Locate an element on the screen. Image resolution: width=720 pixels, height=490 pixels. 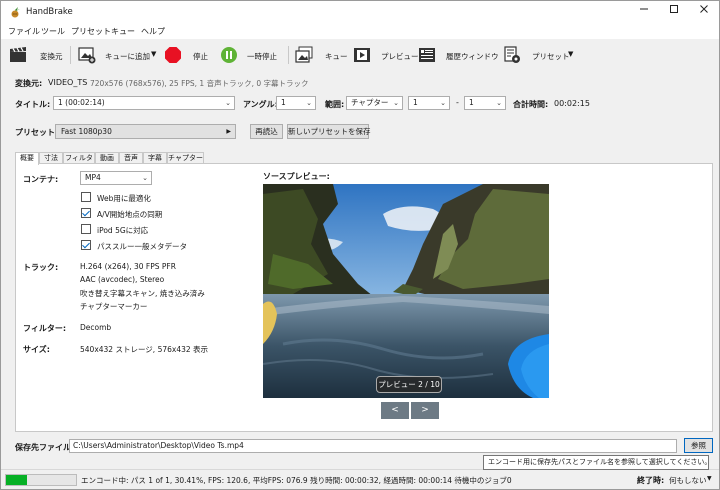
range-type-dropdown: チャプター ⌄ is located at coordinates (374, 103).